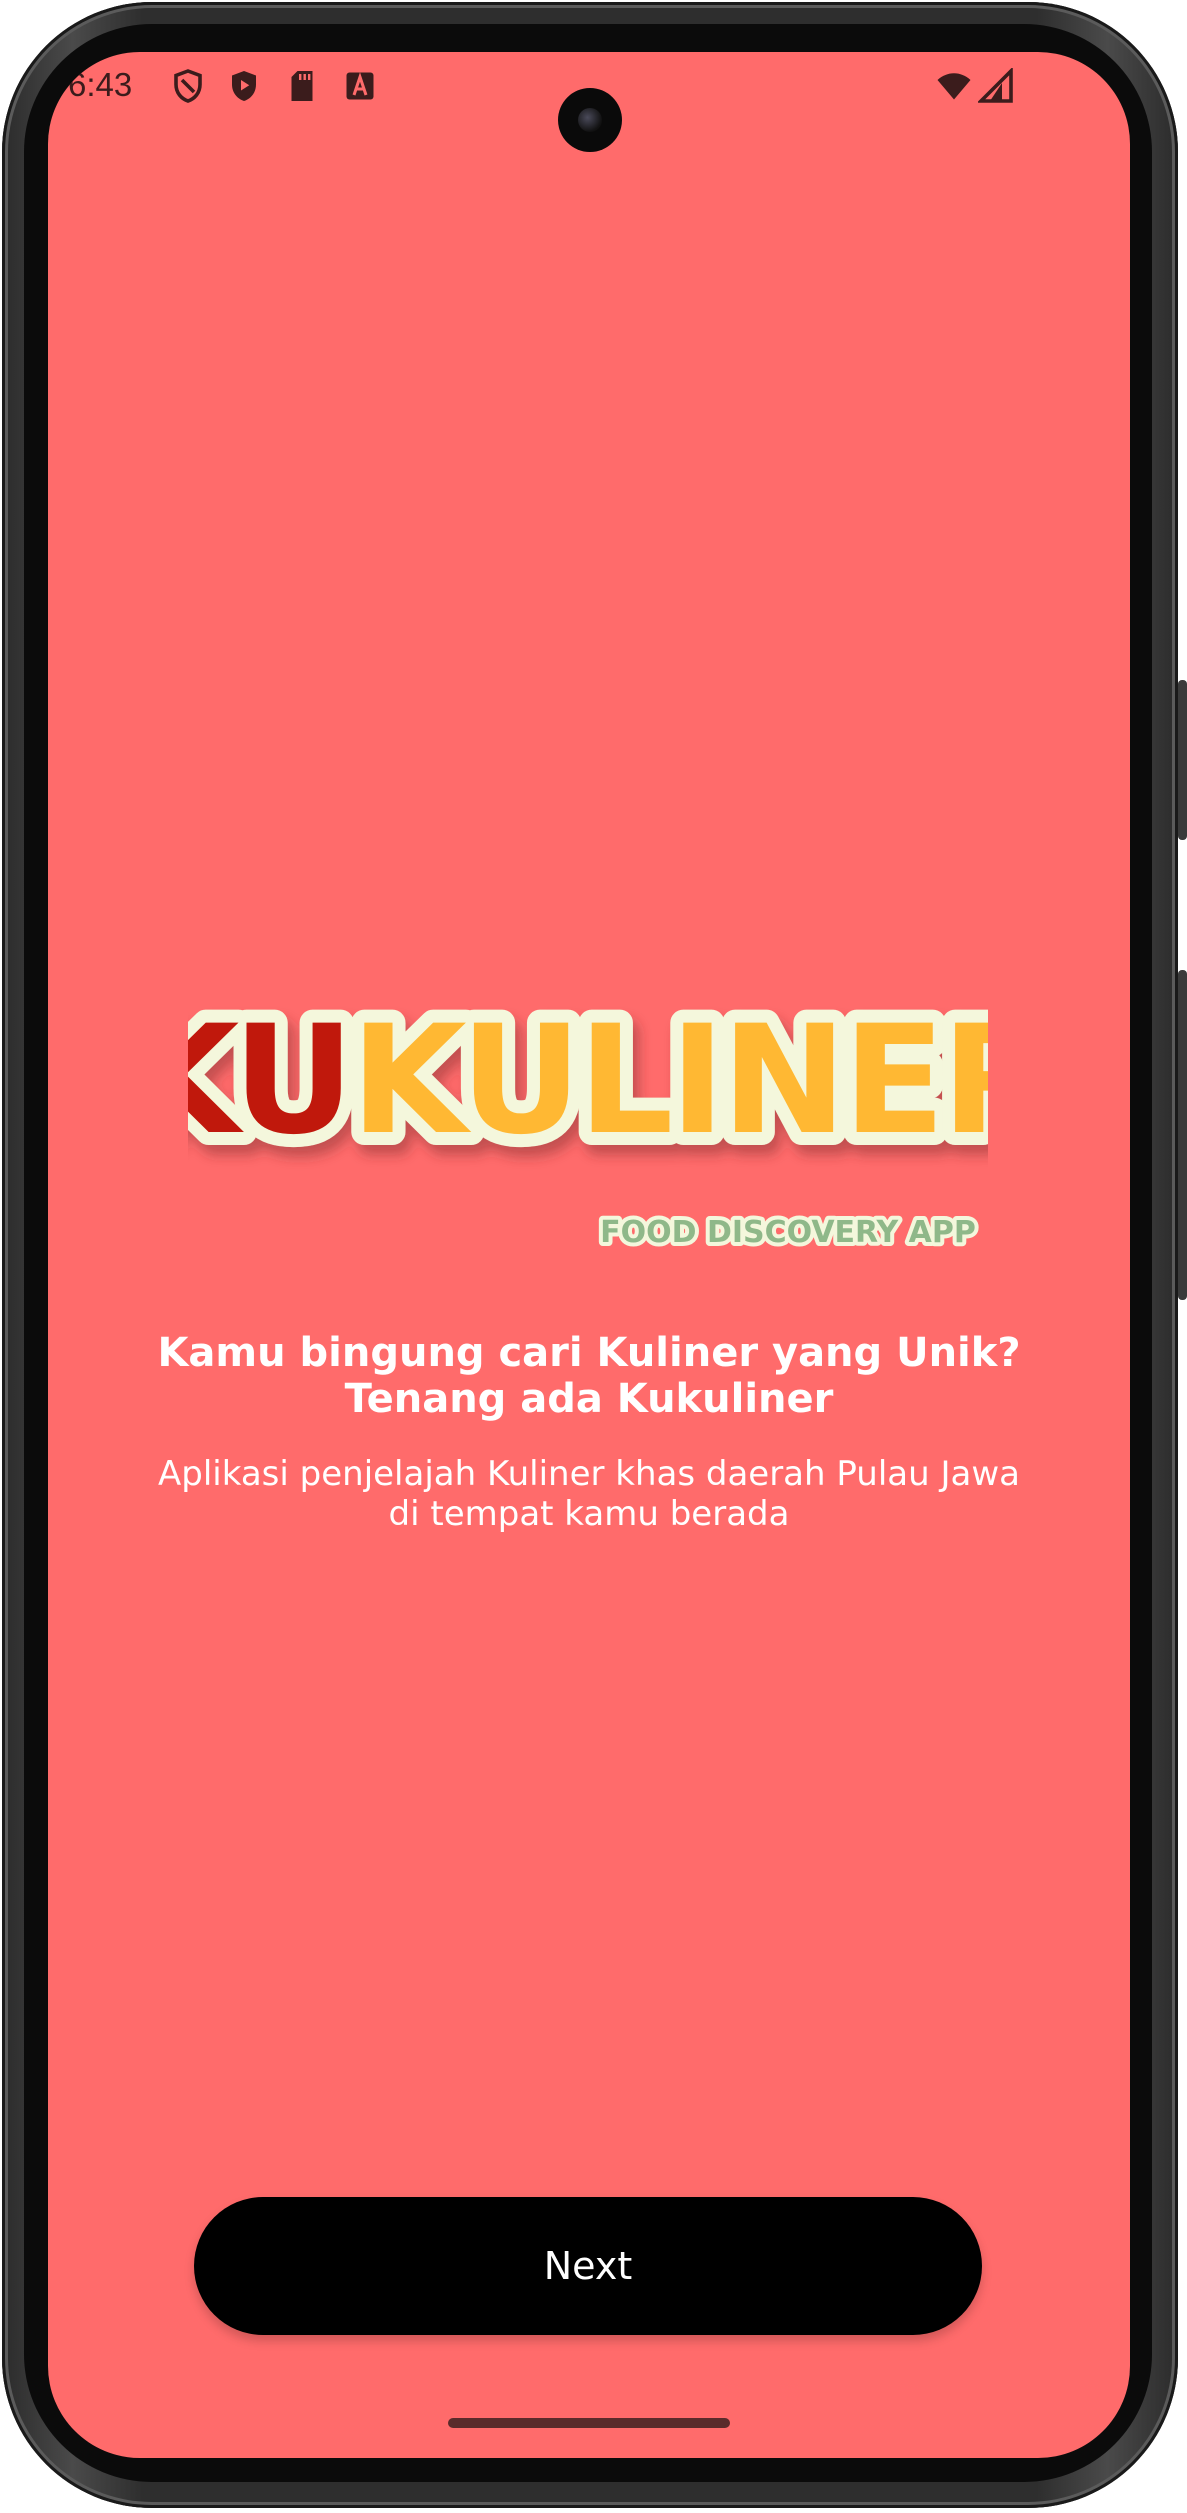 The height and width of the screenshot is (2513, 1187). Describe the element at coordinates (100, 84) in the screenshot. I see `status-time: 6:43` at that location.